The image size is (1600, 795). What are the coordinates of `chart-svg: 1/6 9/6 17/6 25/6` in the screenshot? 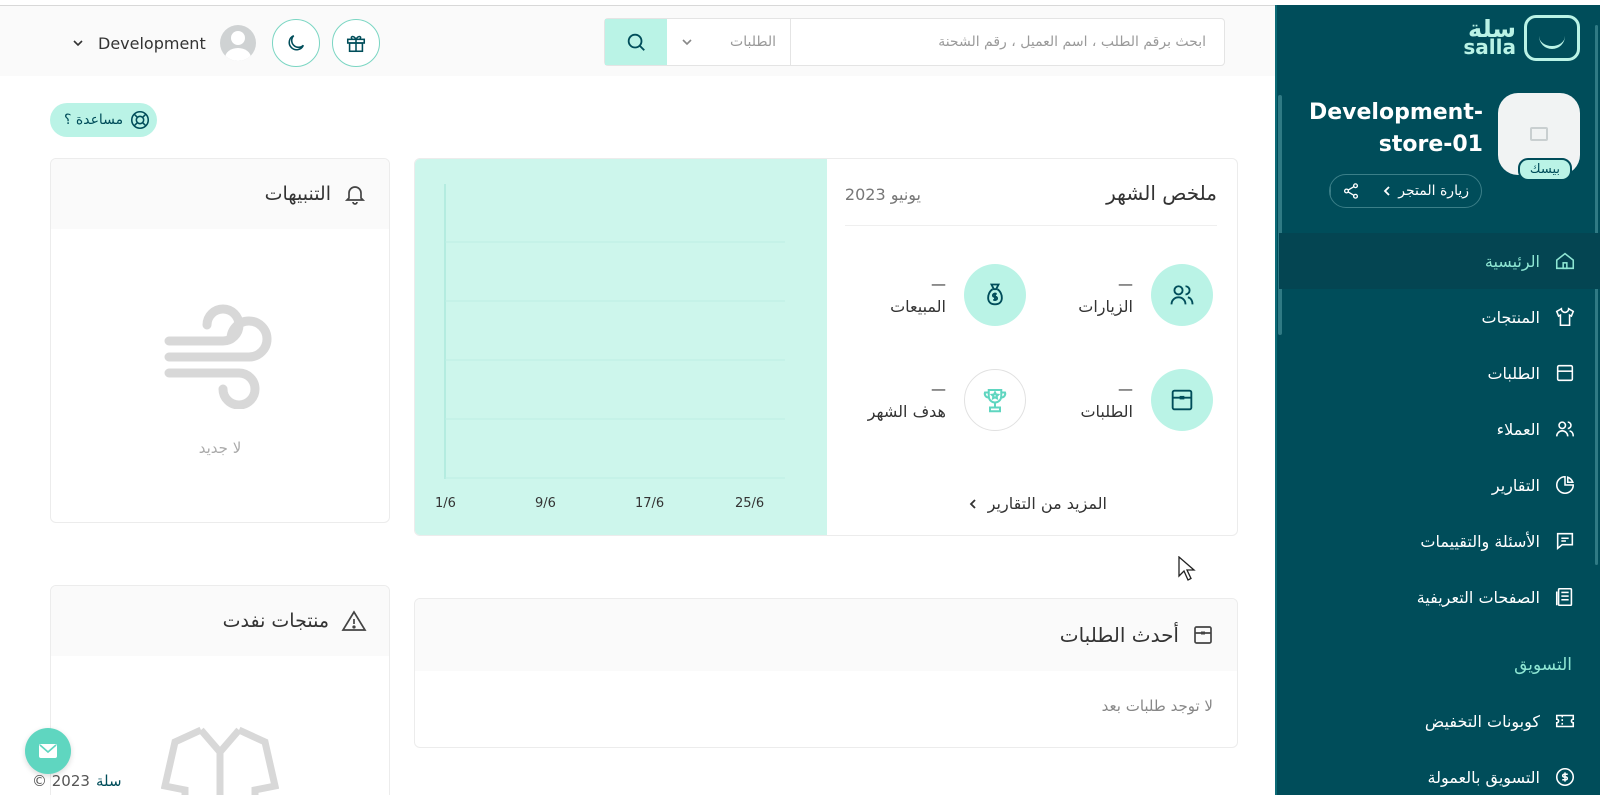 It's located at (610, 347).